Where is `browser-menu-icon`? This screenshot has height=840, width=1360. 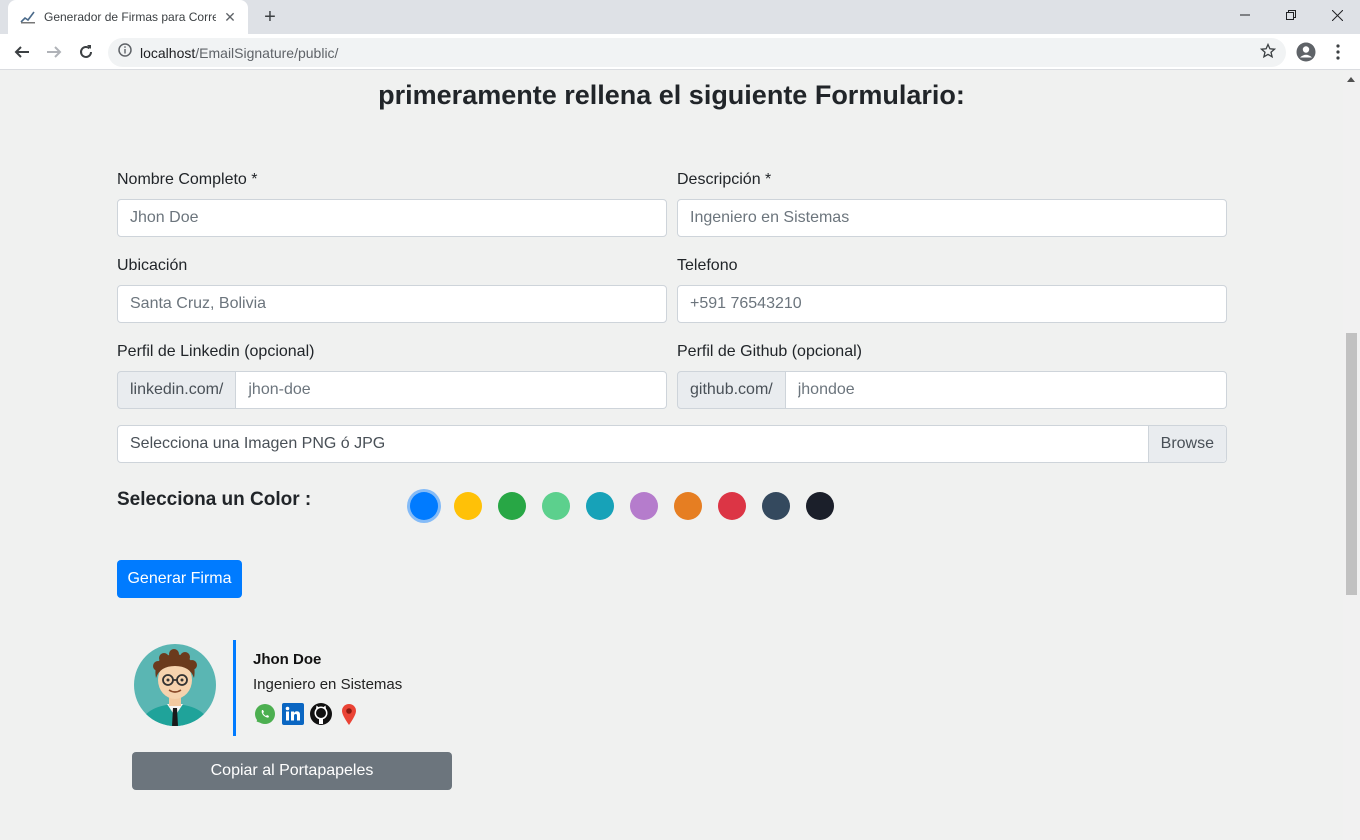
browser-menu-icon is located at coordinates (1338, 52).